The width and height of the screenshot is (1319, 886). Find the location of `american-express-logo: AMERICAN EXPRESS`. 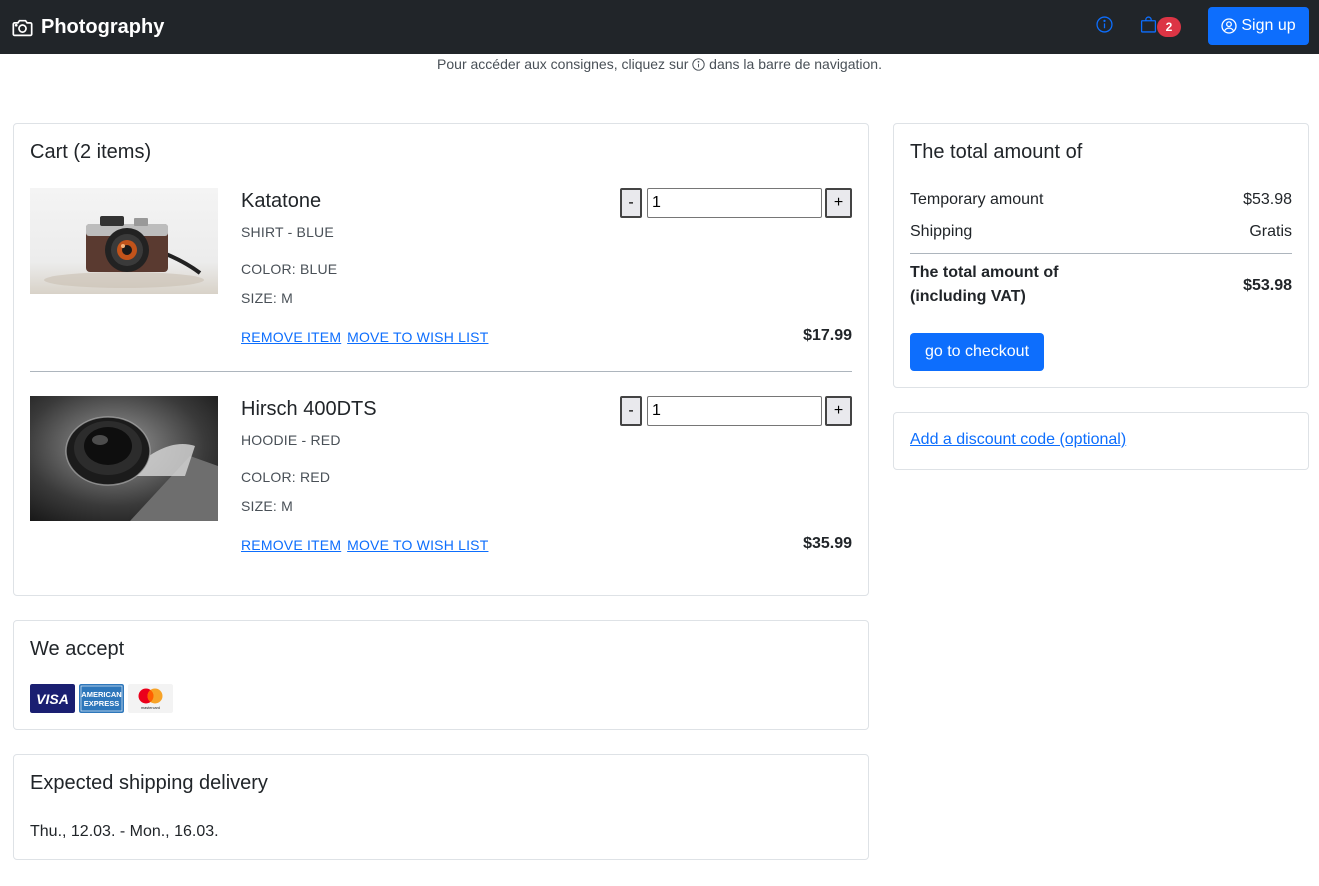

american-express-logo: AMERICAN EXPRESS is located at coordinates (101, 698).